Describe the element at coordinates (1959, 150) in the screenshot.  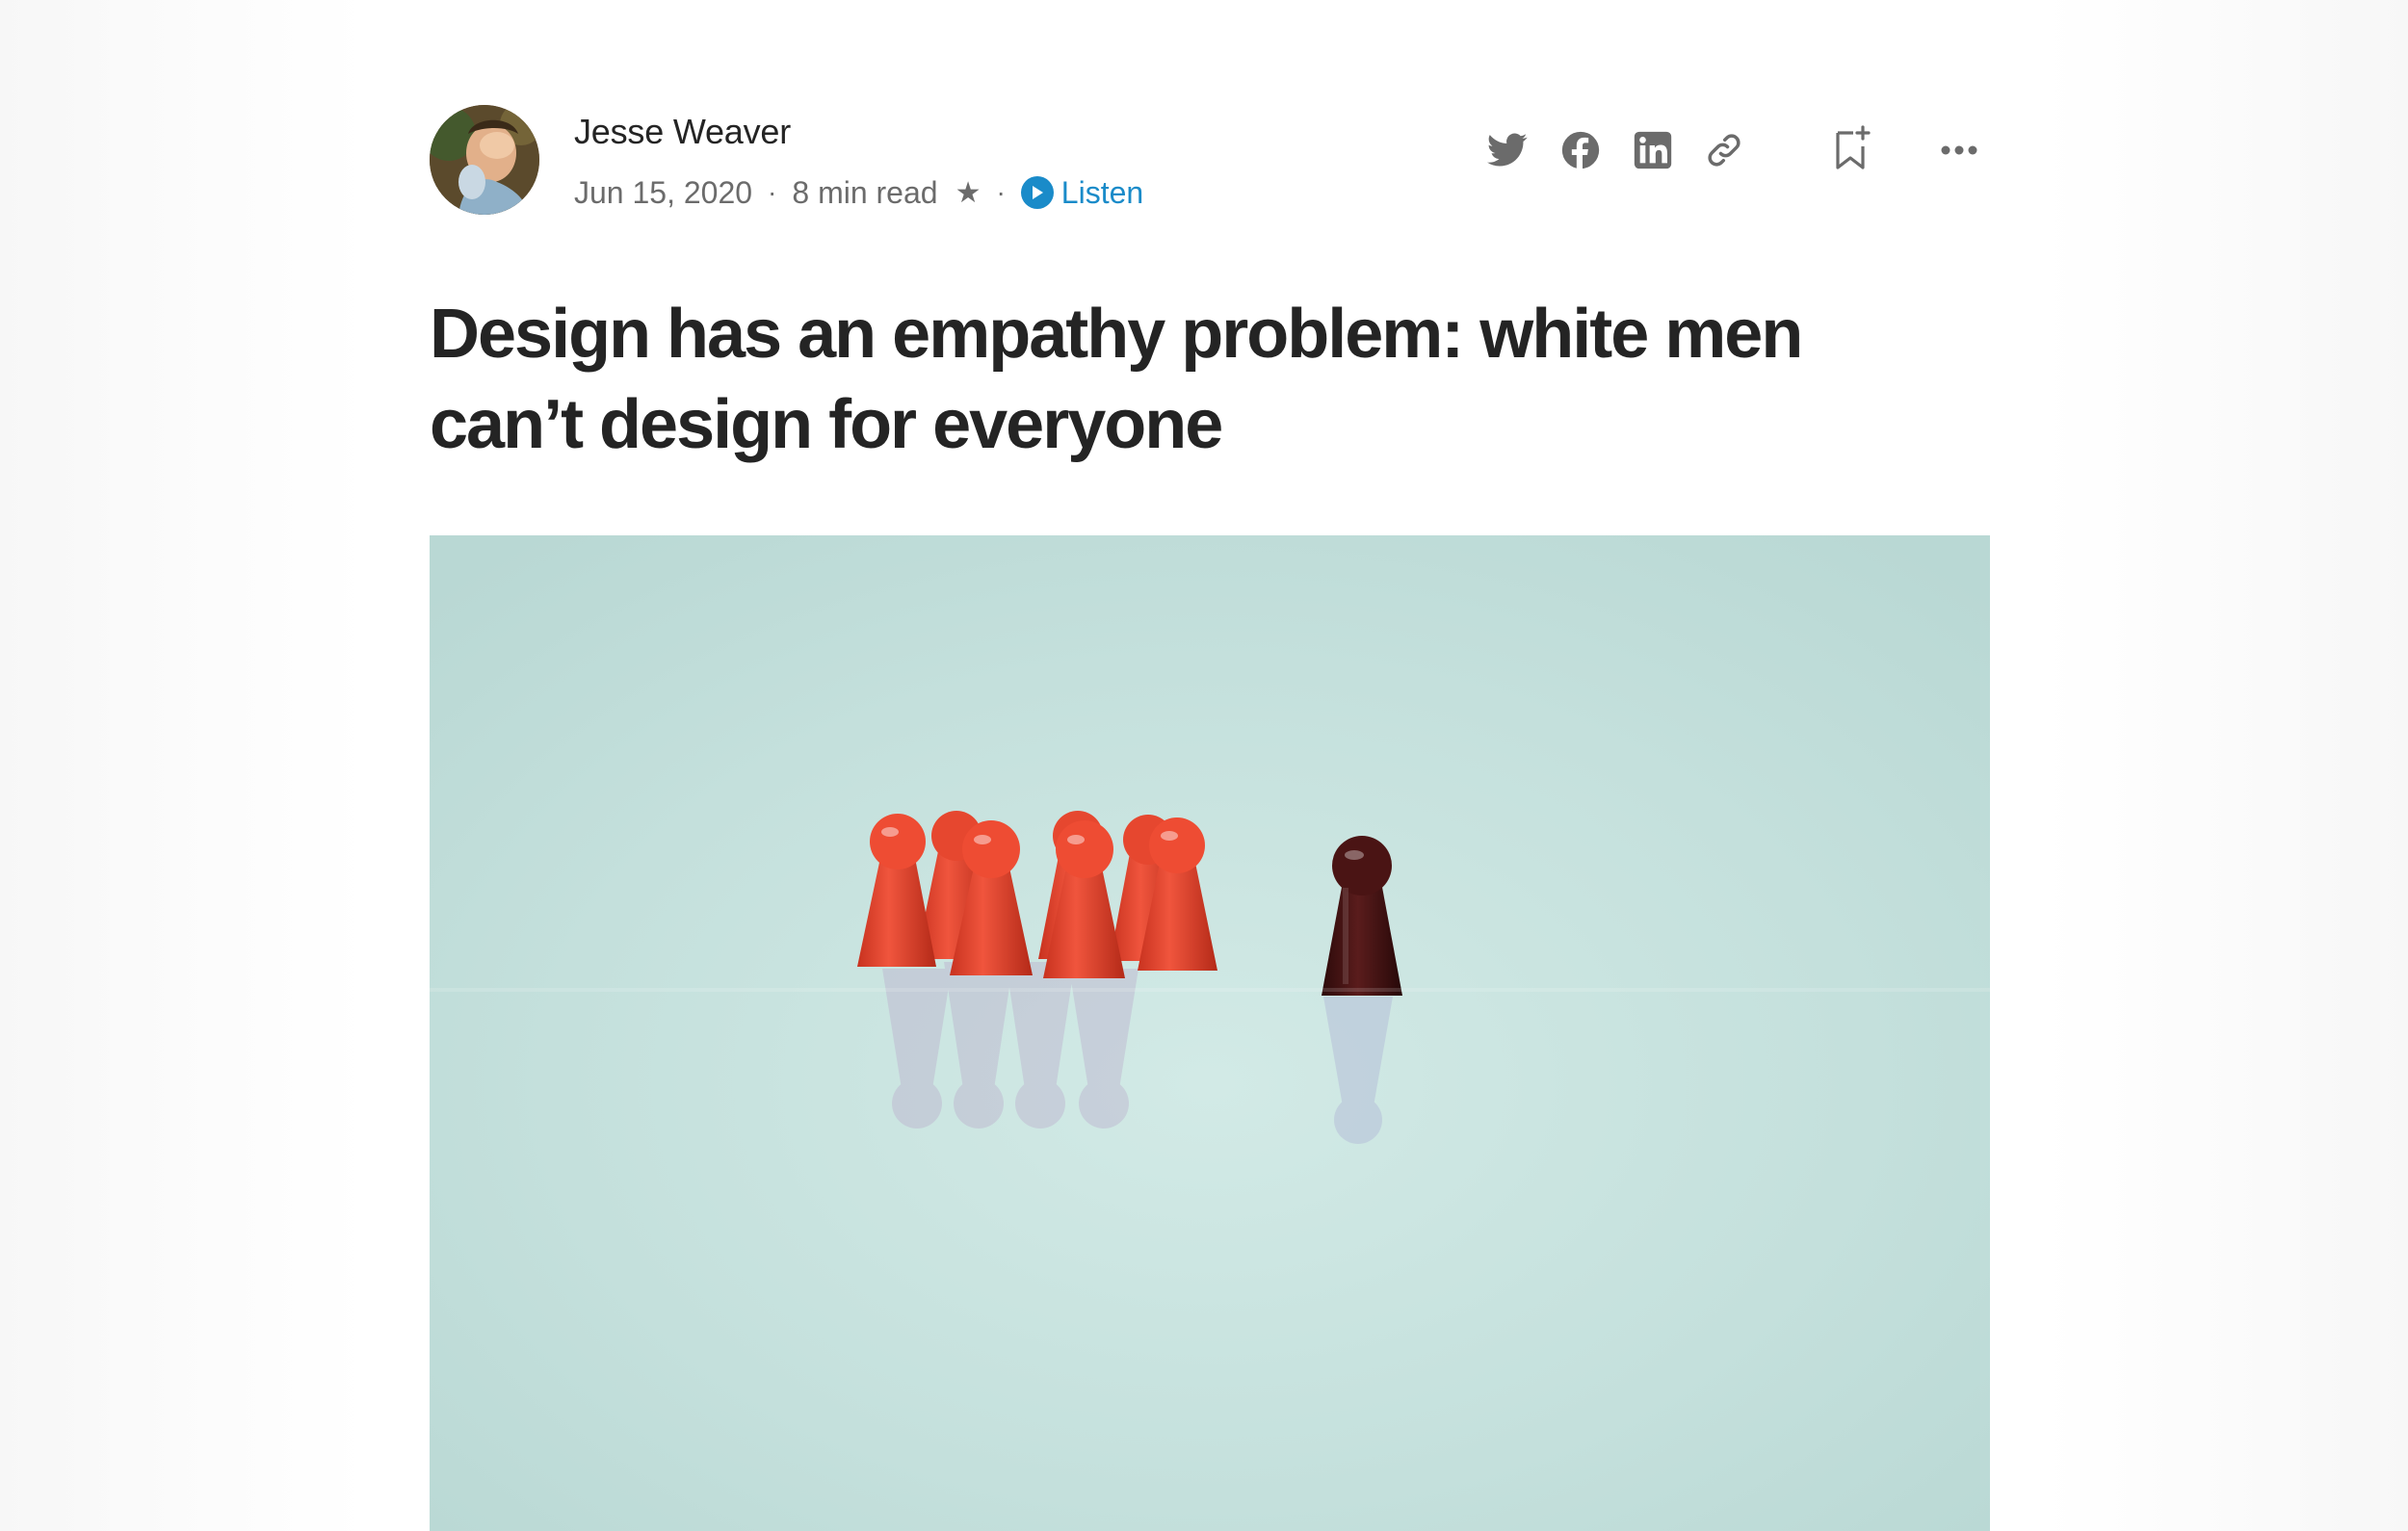
I see `more-options-icon` at that location.